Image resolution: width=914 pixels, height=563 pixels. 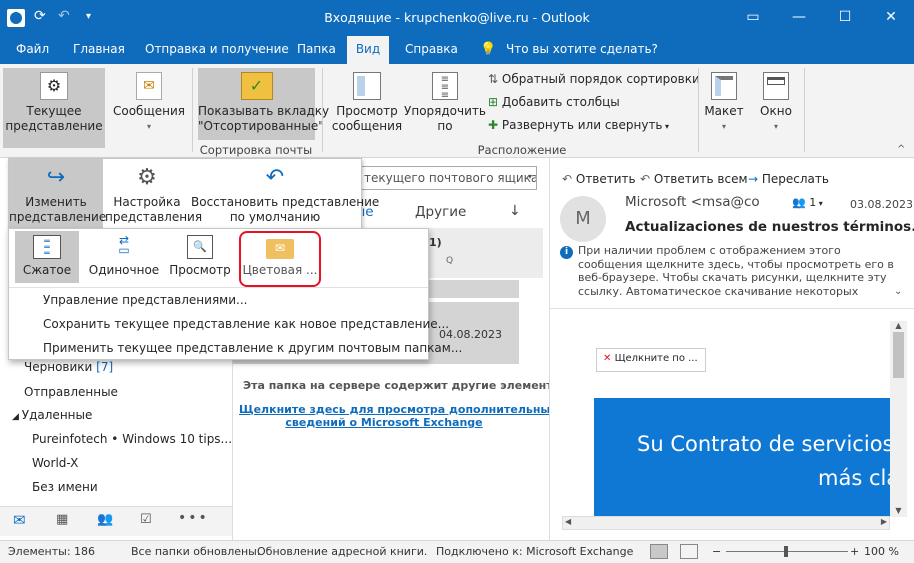 What do you see at coordinates (88, 16) in the screenshot?
I see `customize-toolbar-icon: ▾` at bounding box center [88, 16].